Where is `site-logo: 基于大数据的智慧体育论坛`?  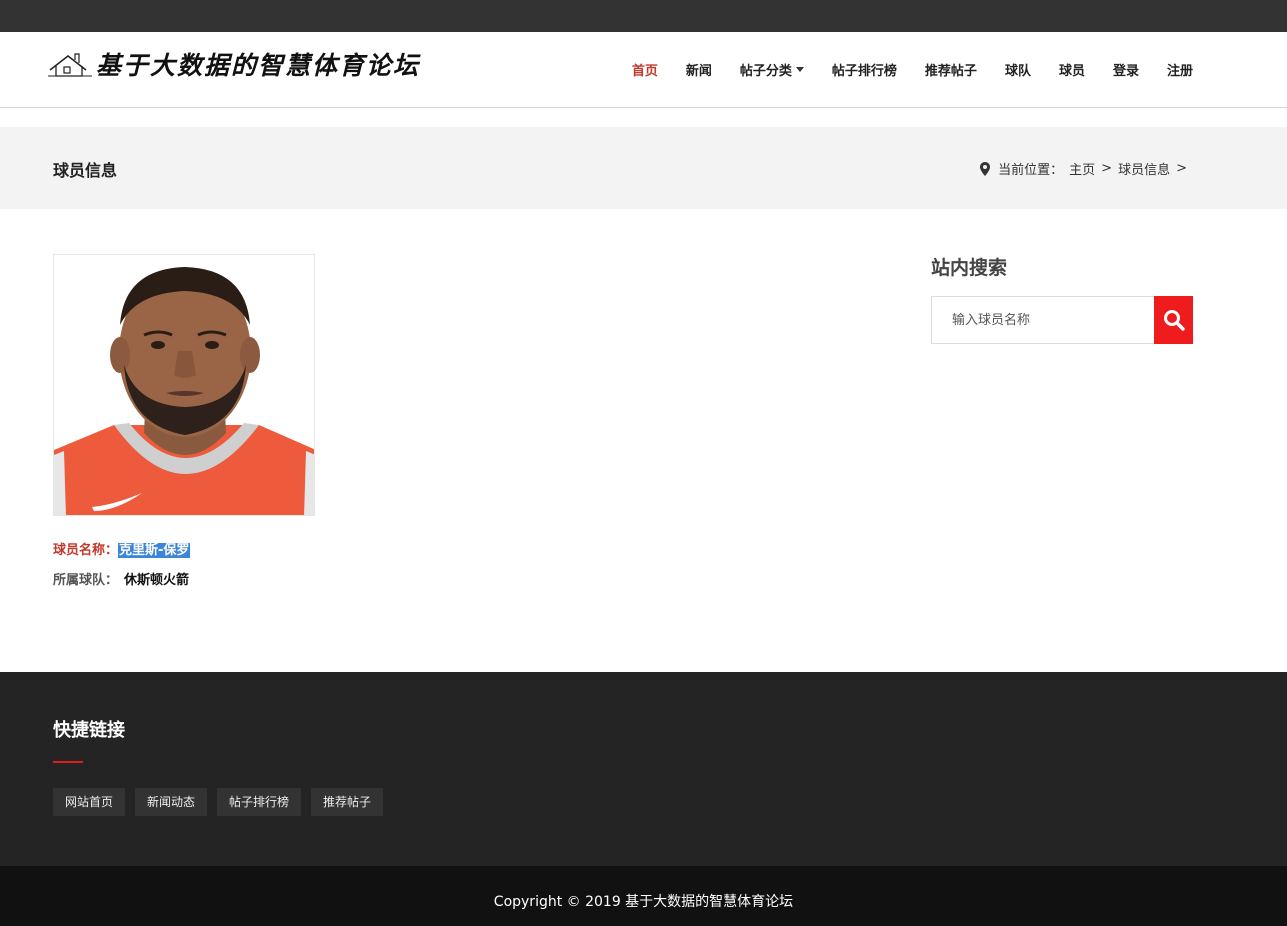
site-logo: 基于大数据的智慧体育论坛 is located at coordinates (234, 64).